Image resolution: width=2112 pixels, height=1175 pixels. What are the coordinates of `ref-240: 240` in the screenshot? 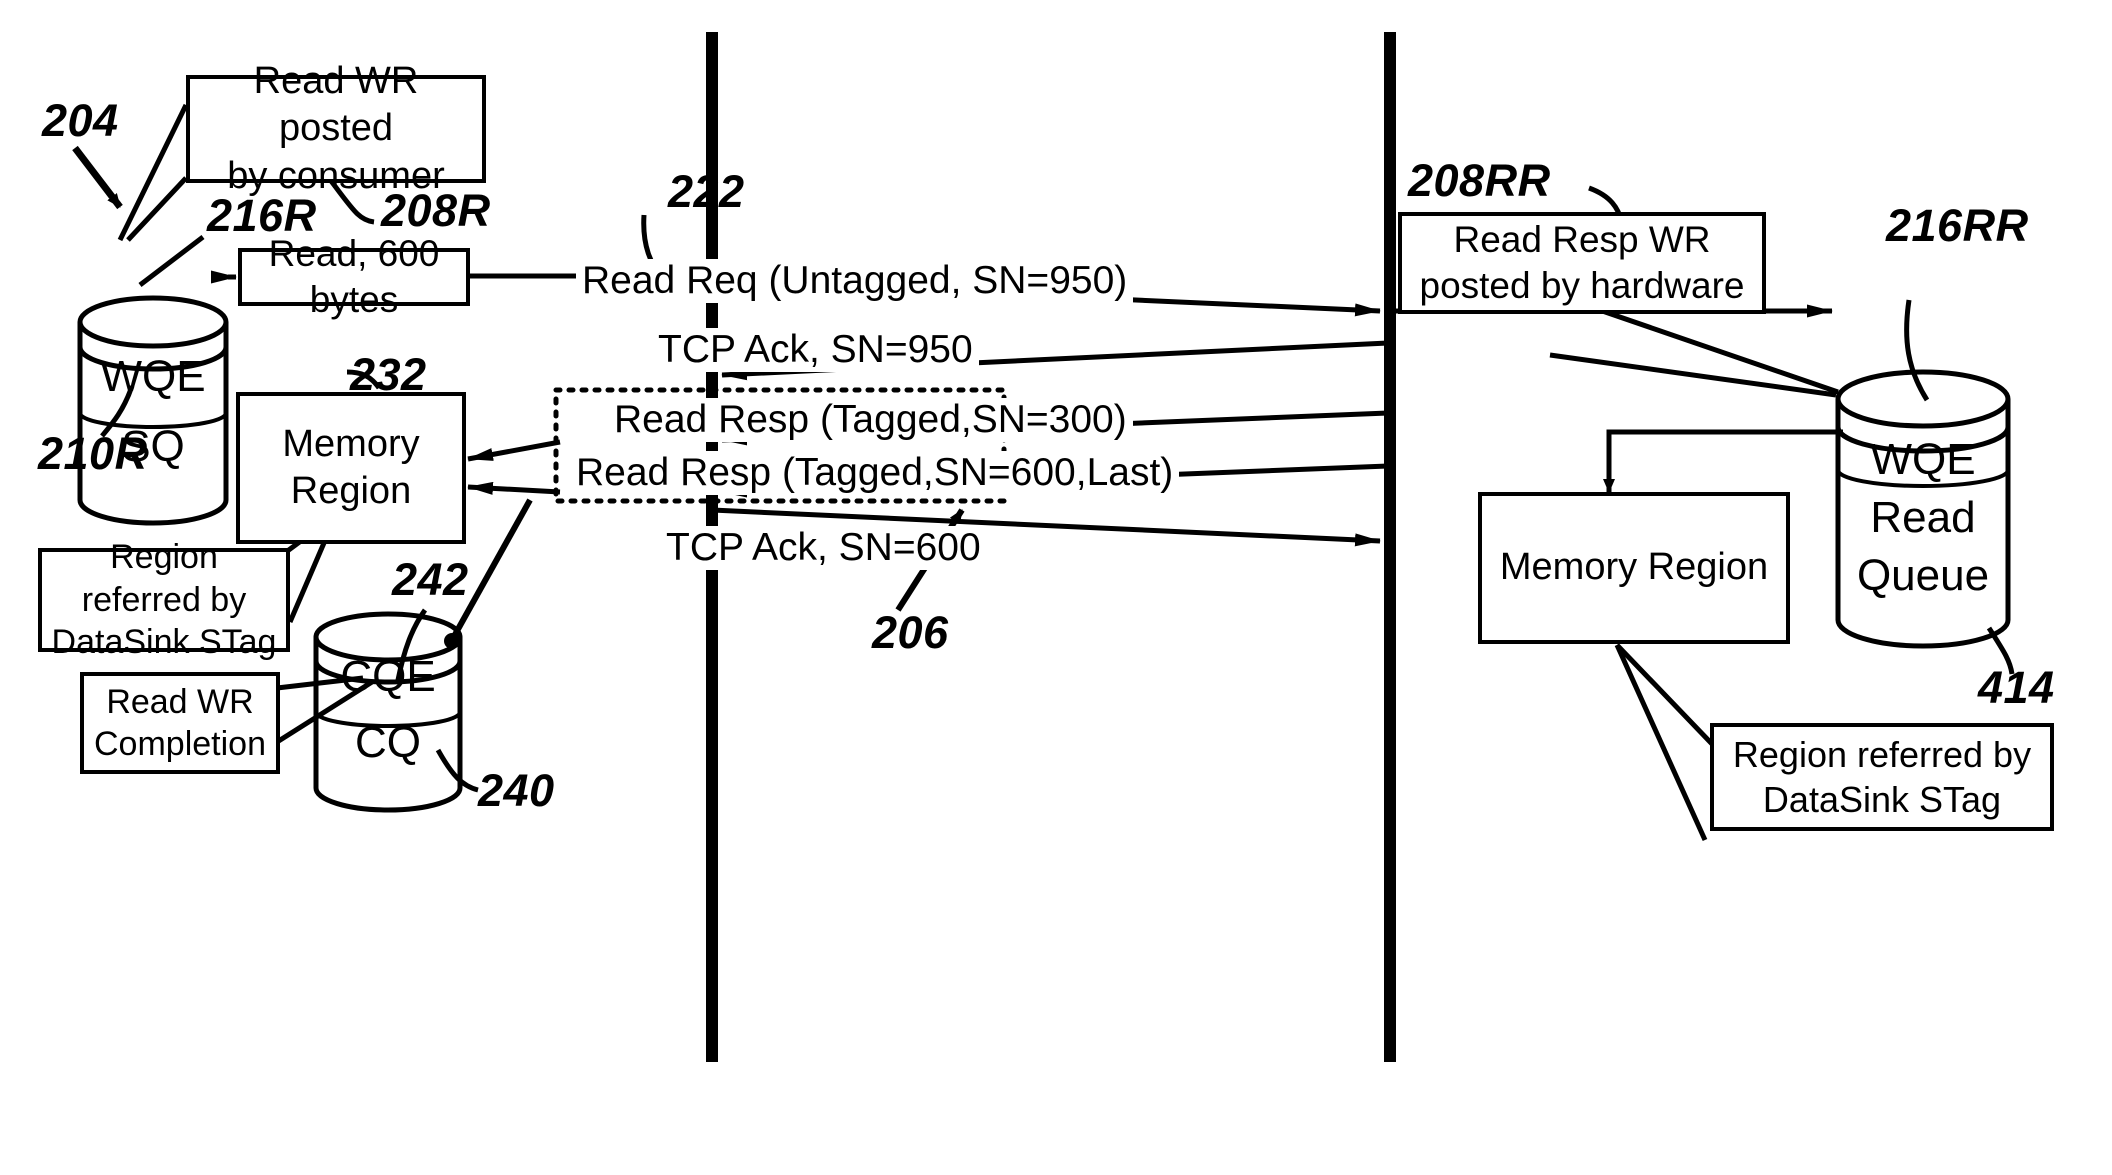 It's located at (516, 790).